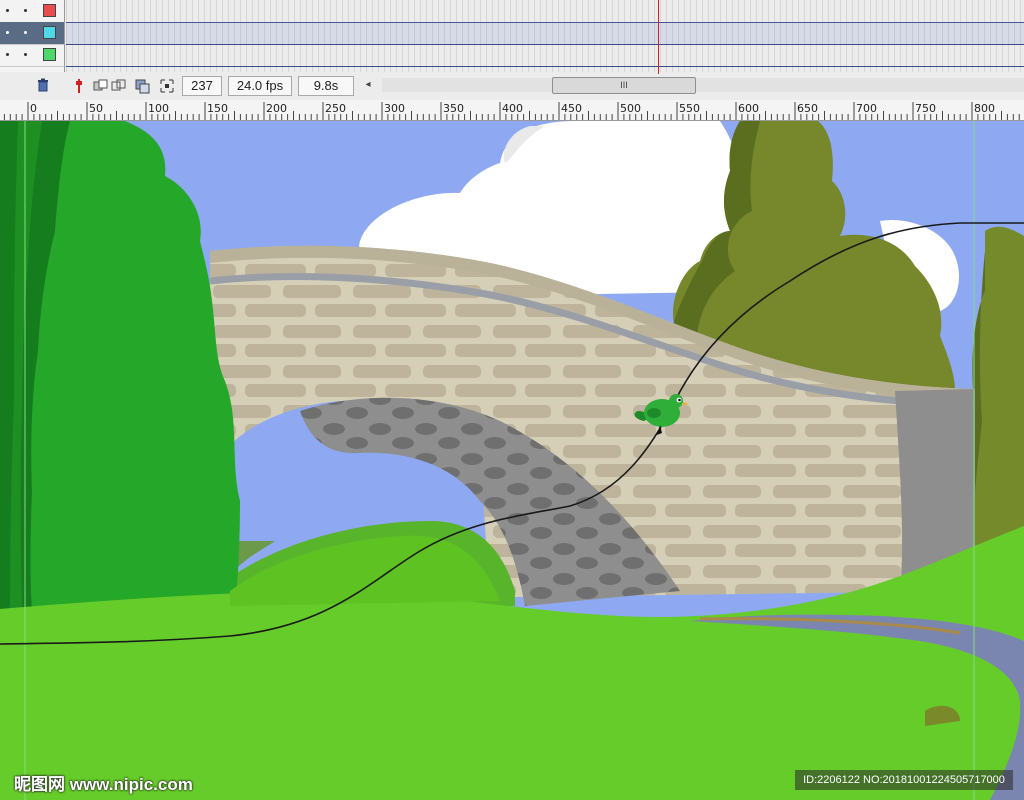 Image resolution: width=1024 pixels, height=800 pixels. I want to click on ruler-label: 600, so click(748, 108).